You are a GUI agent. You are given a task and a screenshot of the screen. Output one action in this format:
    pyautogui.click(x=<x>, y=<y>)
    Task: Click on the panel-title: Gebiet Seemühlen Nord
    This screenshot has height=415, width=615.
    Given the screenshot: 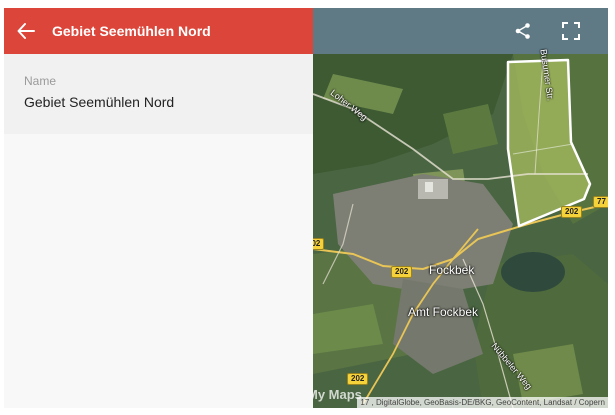 What is the action you would take?
    pyautogui.click(x=131, y=31)
    